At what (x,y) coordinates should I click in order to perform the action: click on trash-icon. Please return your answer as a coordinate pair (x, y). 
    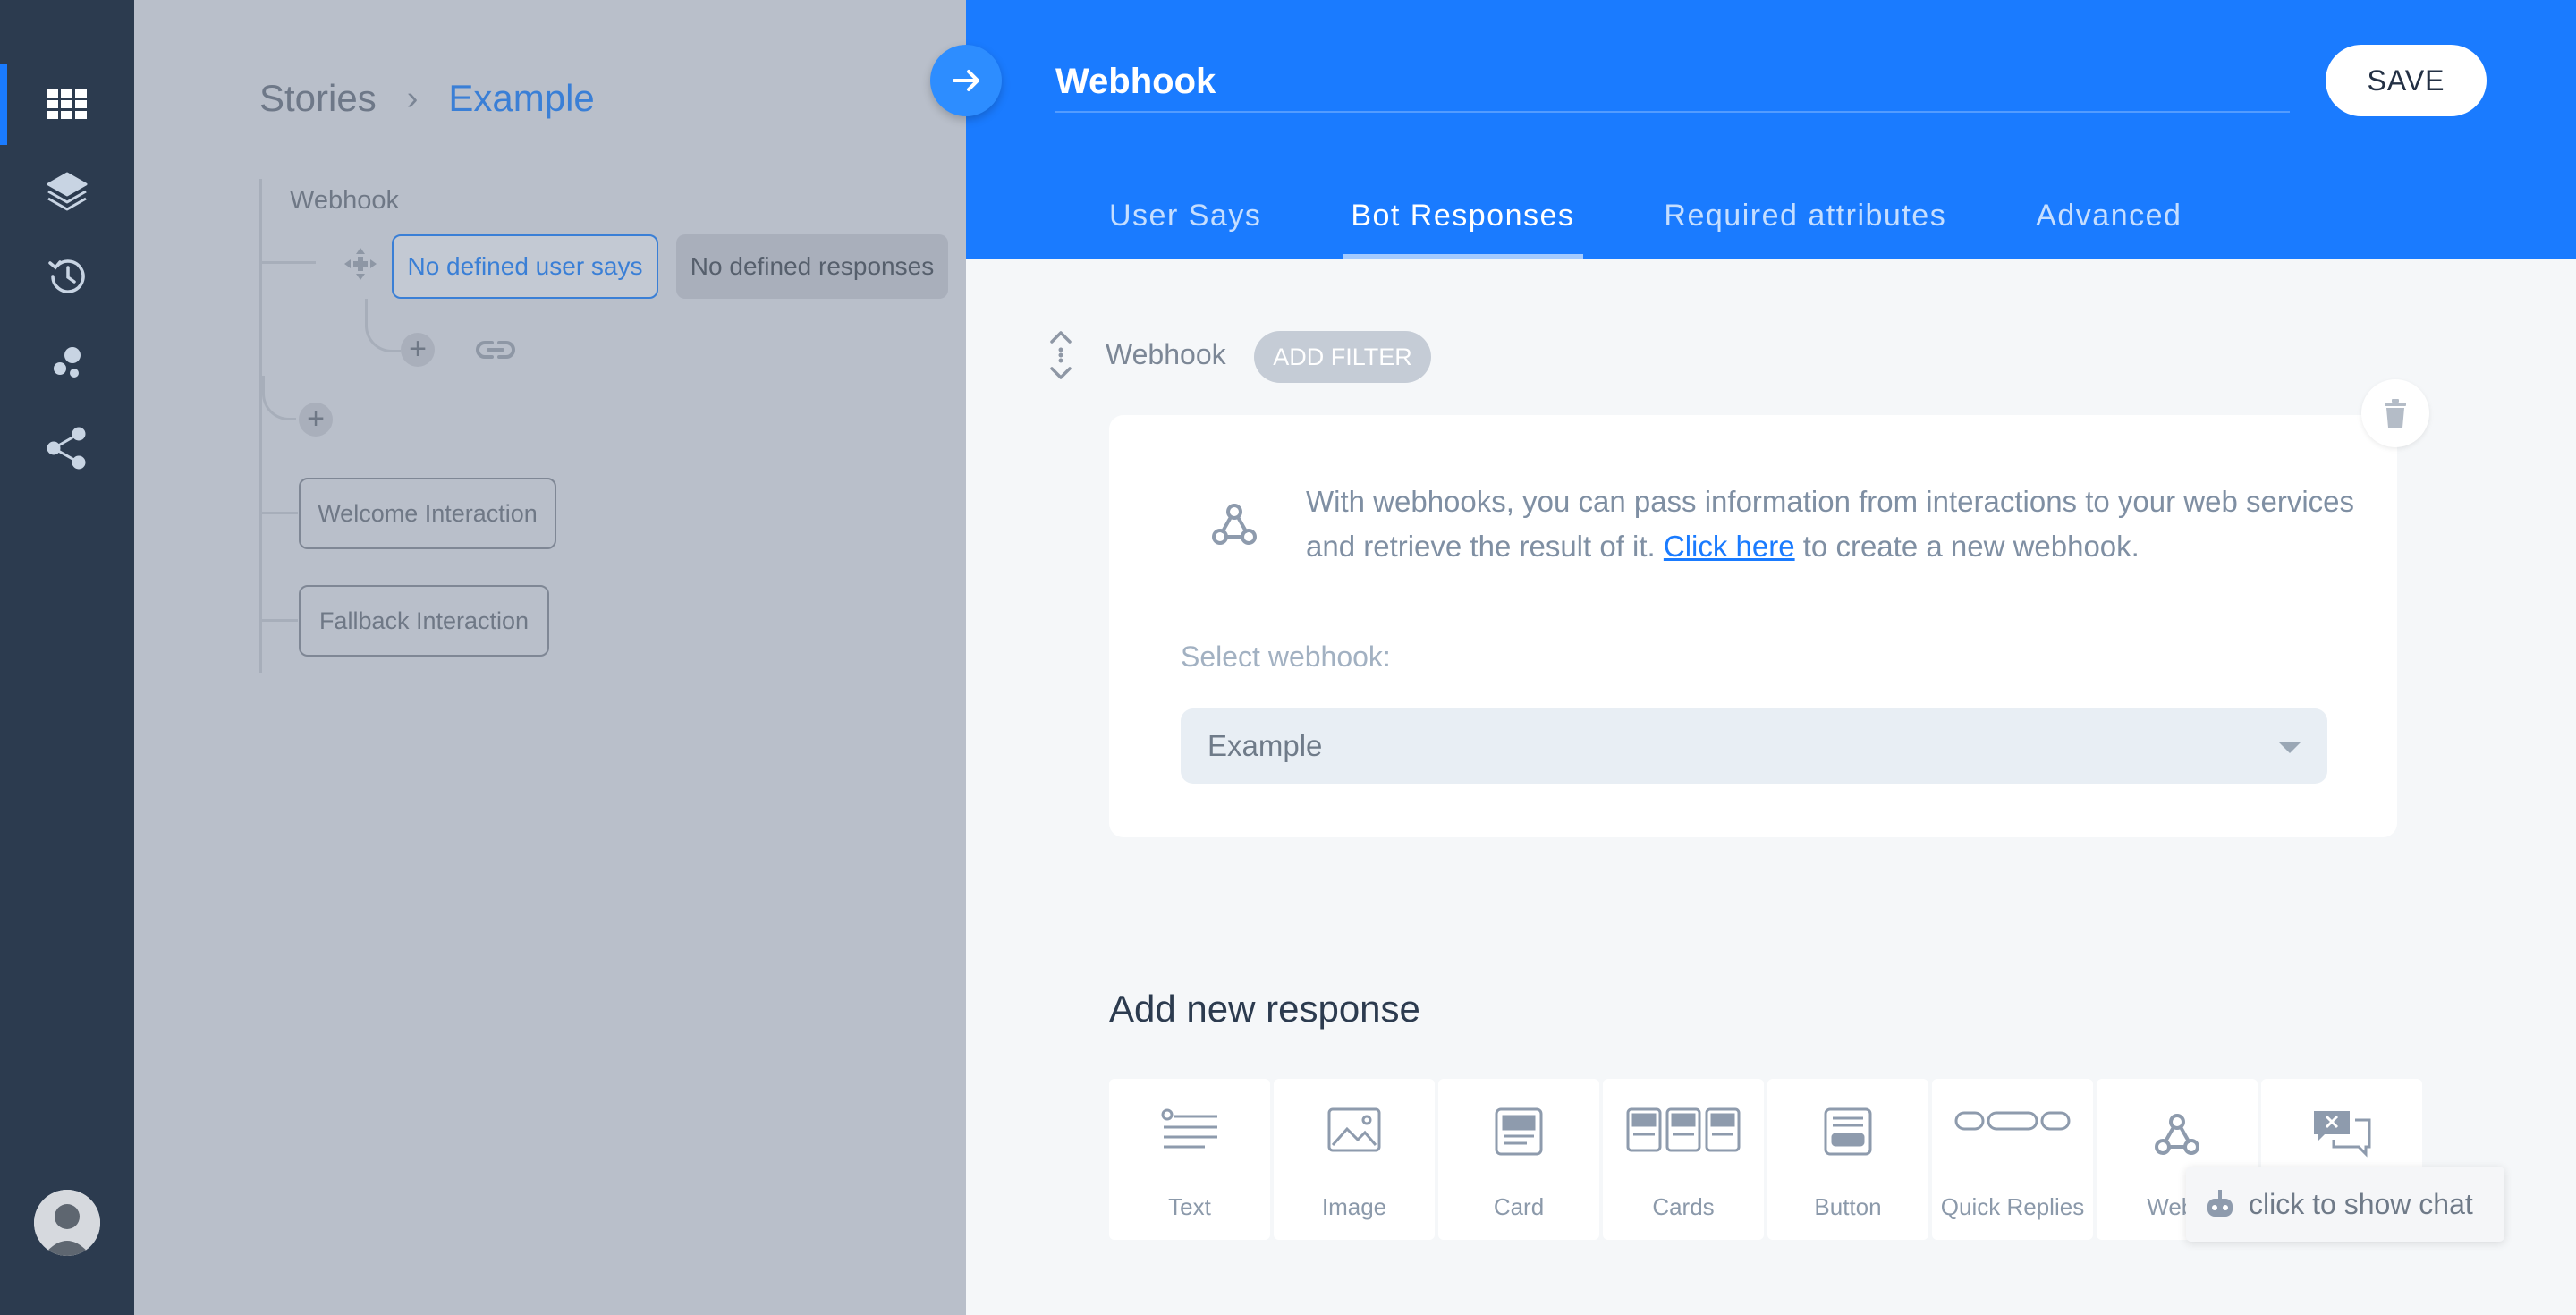
    Looking at the image, I should click on (2395, 413).